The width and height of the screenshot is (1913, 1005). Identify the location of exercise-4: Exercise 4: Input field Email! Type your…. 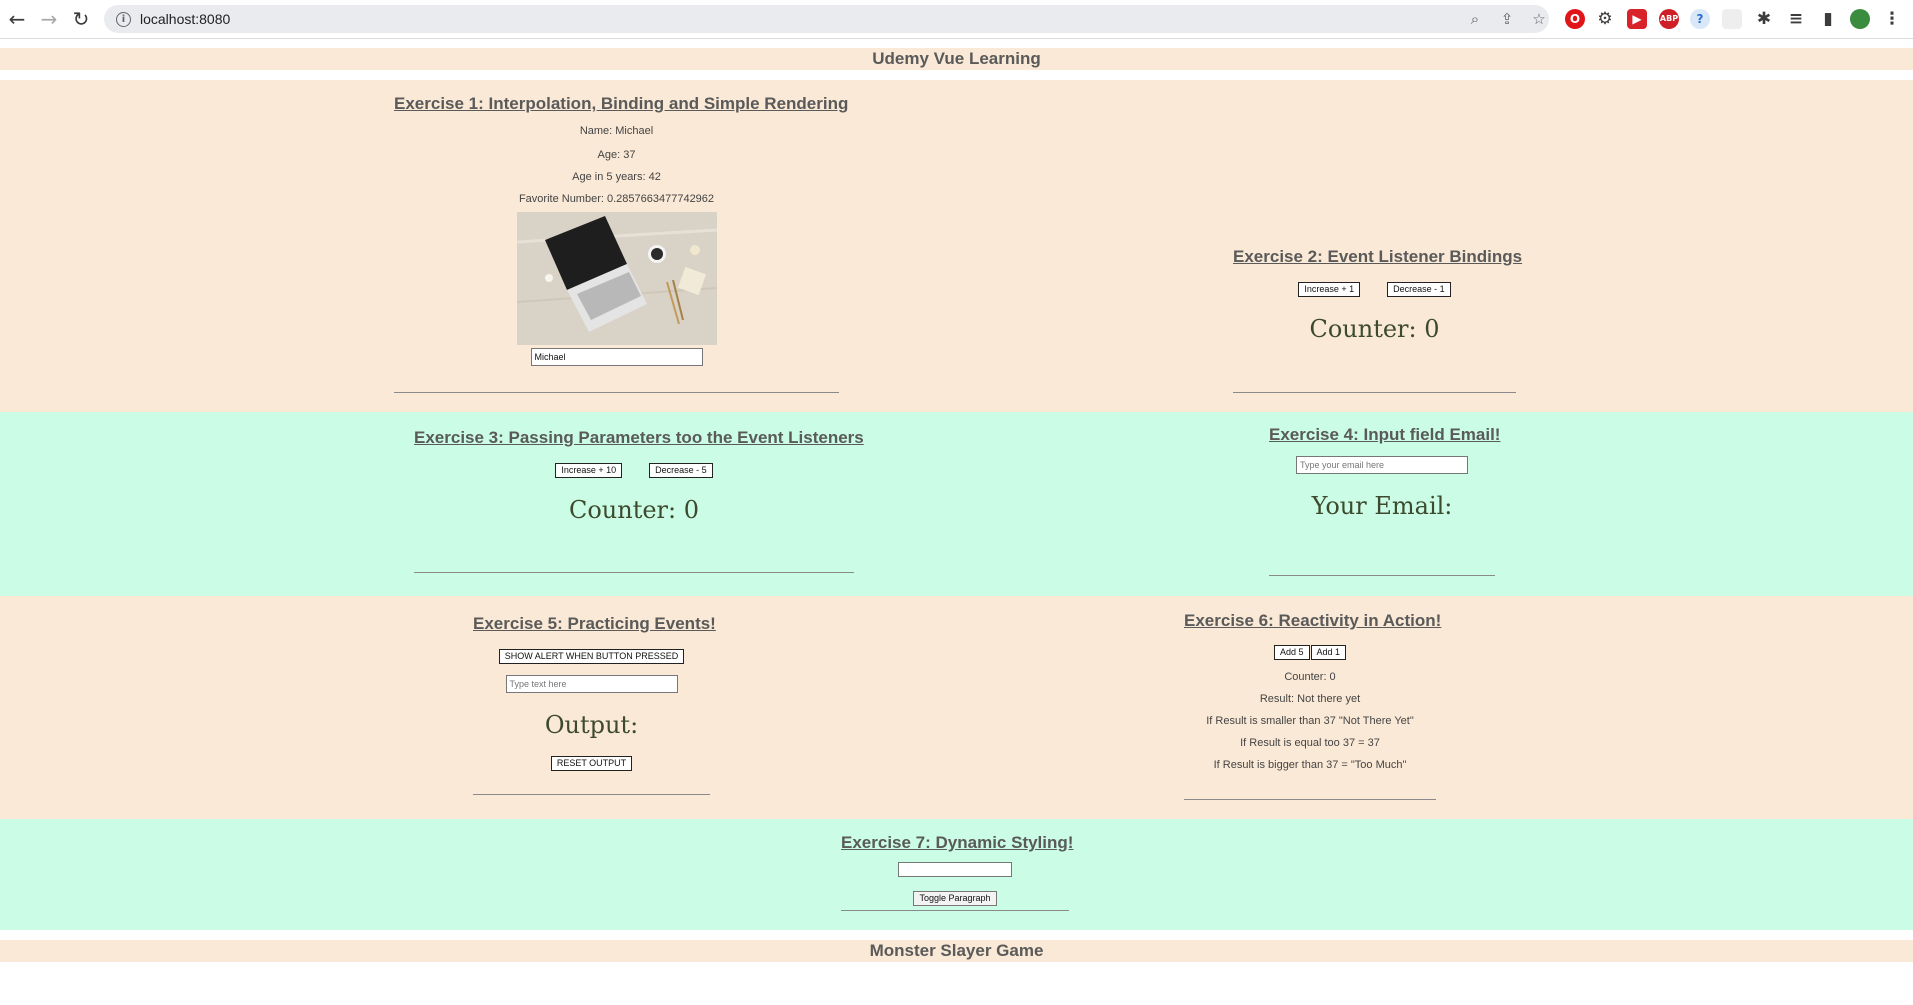
(1385, 501).